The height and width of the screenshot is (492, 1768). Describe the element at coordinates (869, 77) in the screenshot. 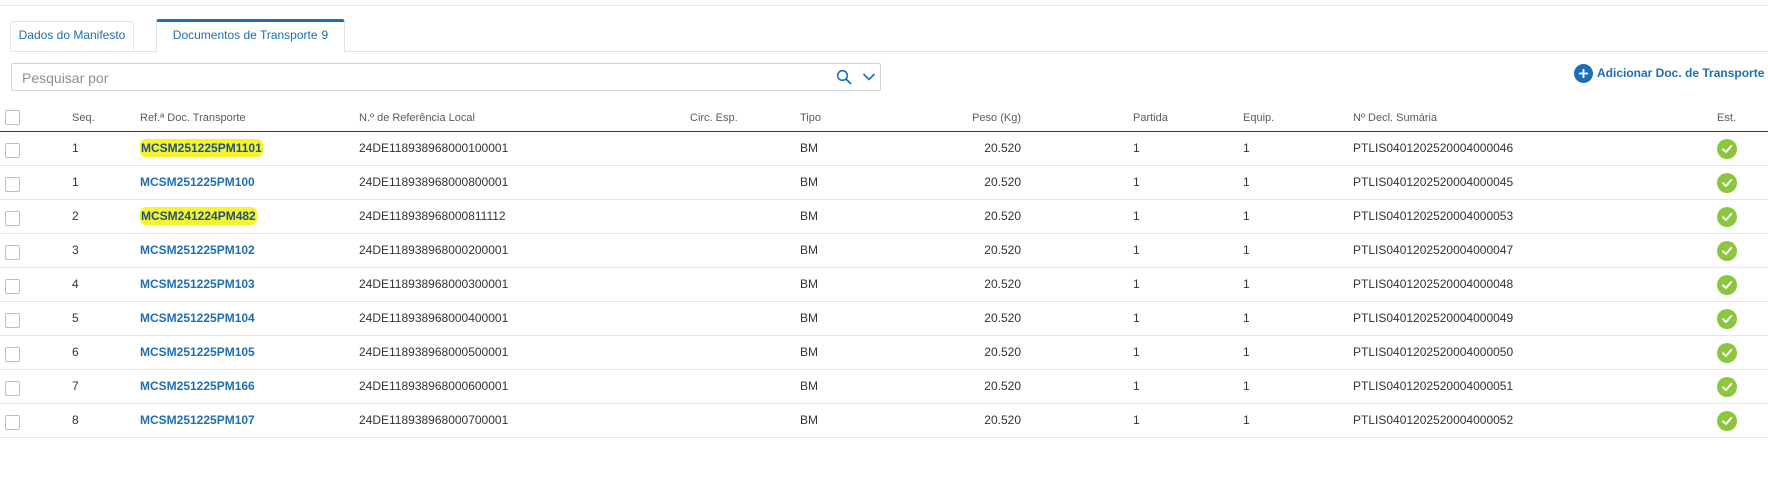

I see `chevron-down-icon` at that location.